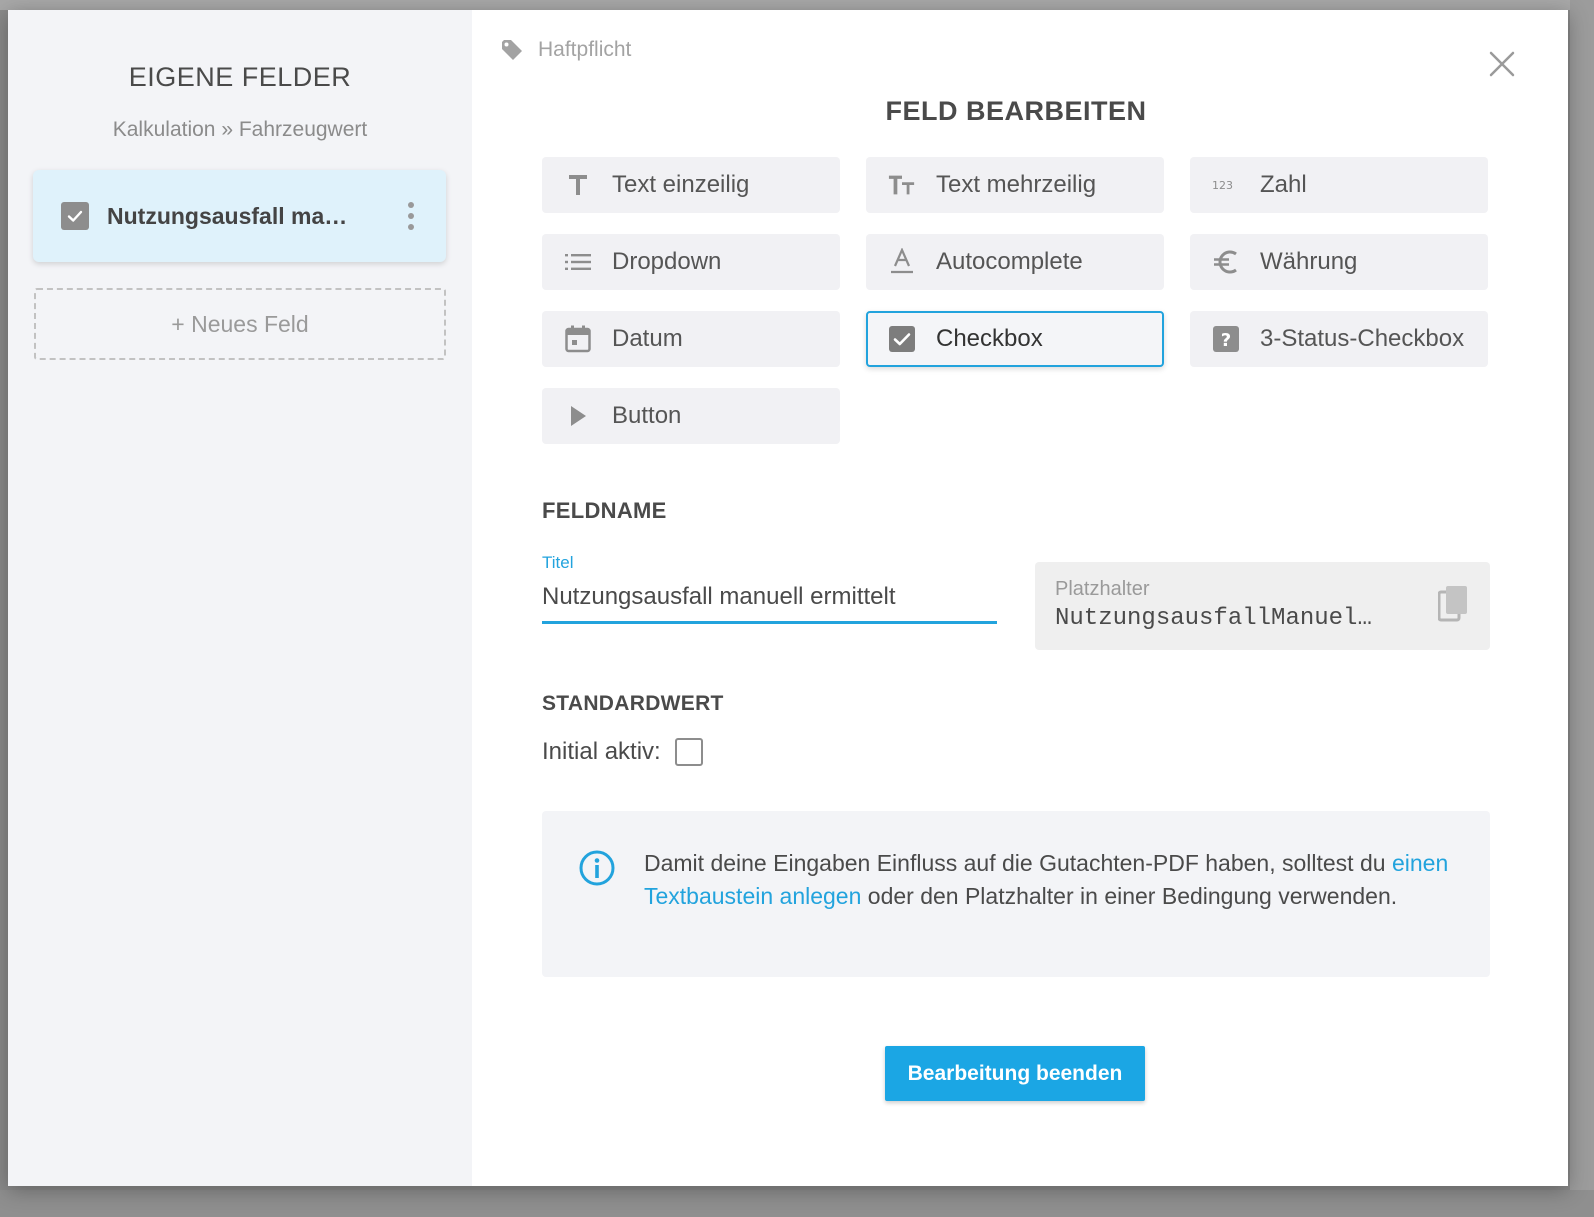  What do you see at coordinates (240, 129) in the screenshot?
I see `breadcrumb: Kalkulation » Fahrzeugwert` at bounding box center [240, 129].